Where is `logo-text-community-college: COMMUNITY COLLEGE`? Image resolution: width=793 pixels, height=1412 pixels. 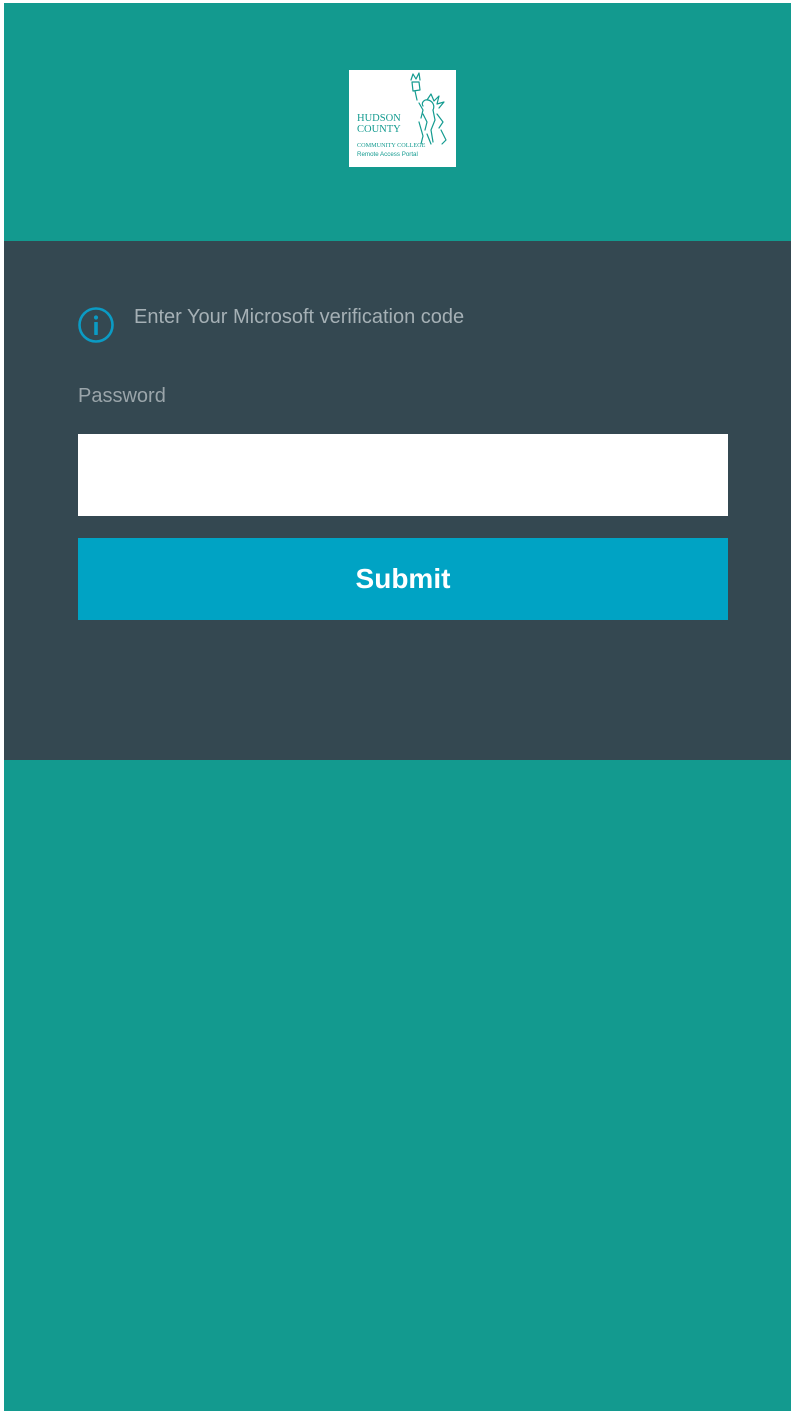
logo-text-community-college: COMMUNITY COLLEGE is located at coordinates (391, 145).